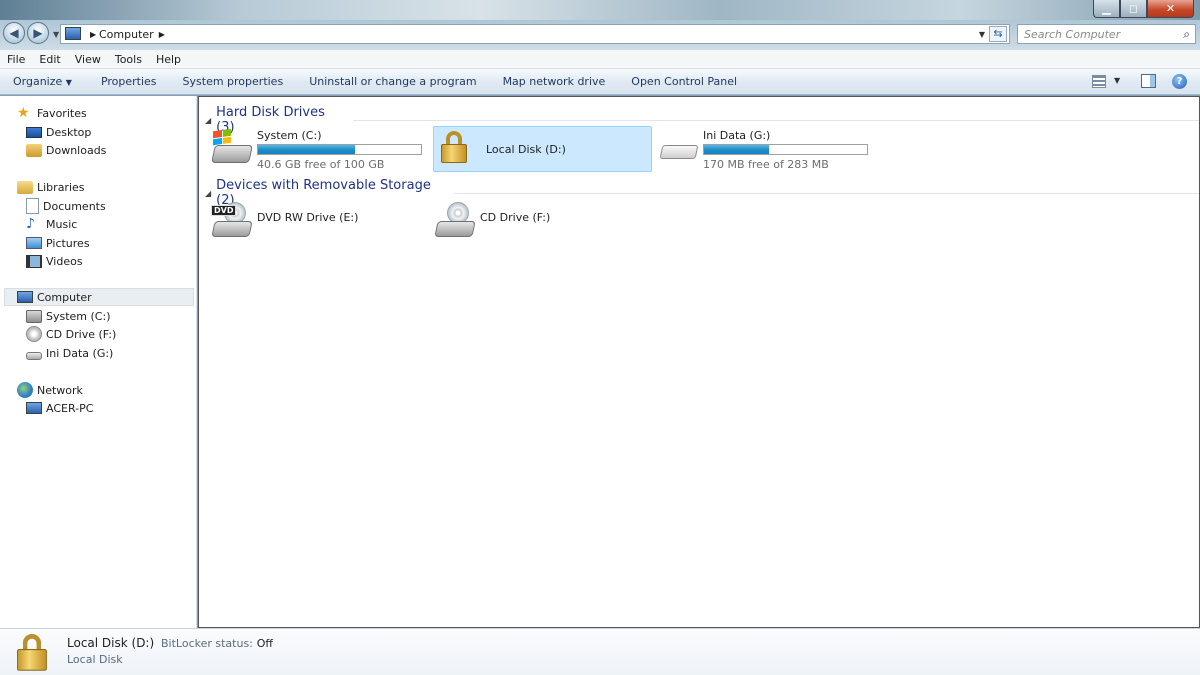 The width and height of the screenshot is (1200, 675). Describe the element at coordinates (66, 150) in the screenshot. I see `sidebar-item-downloads: Downloads` at that location.